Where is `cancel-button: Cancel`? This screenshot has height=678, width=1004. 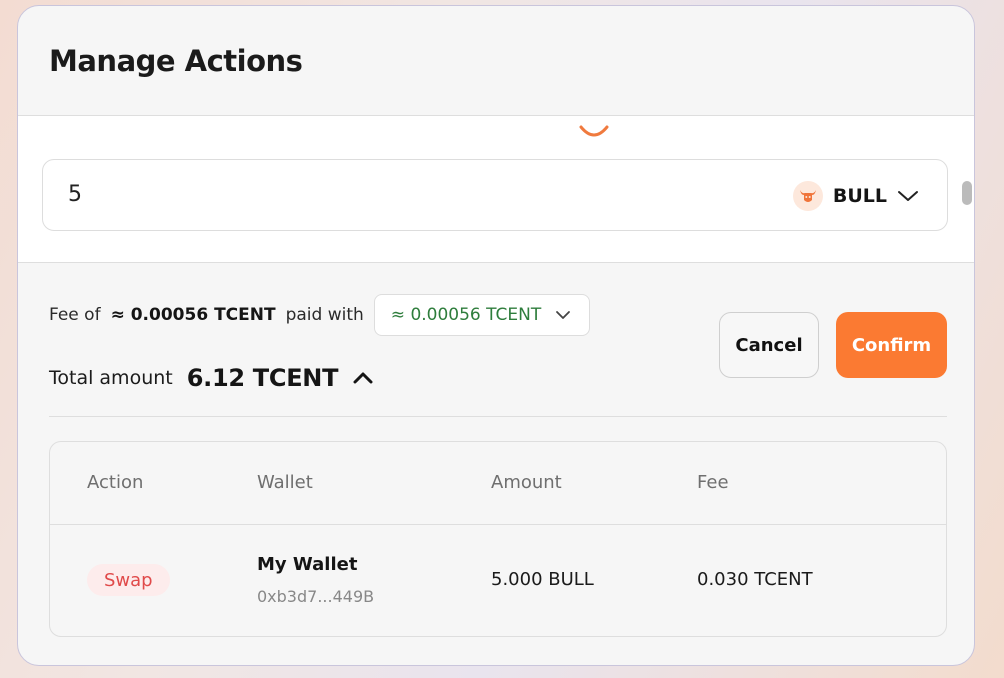
cancel-button: Cancel is located at coordinates (769, 345).